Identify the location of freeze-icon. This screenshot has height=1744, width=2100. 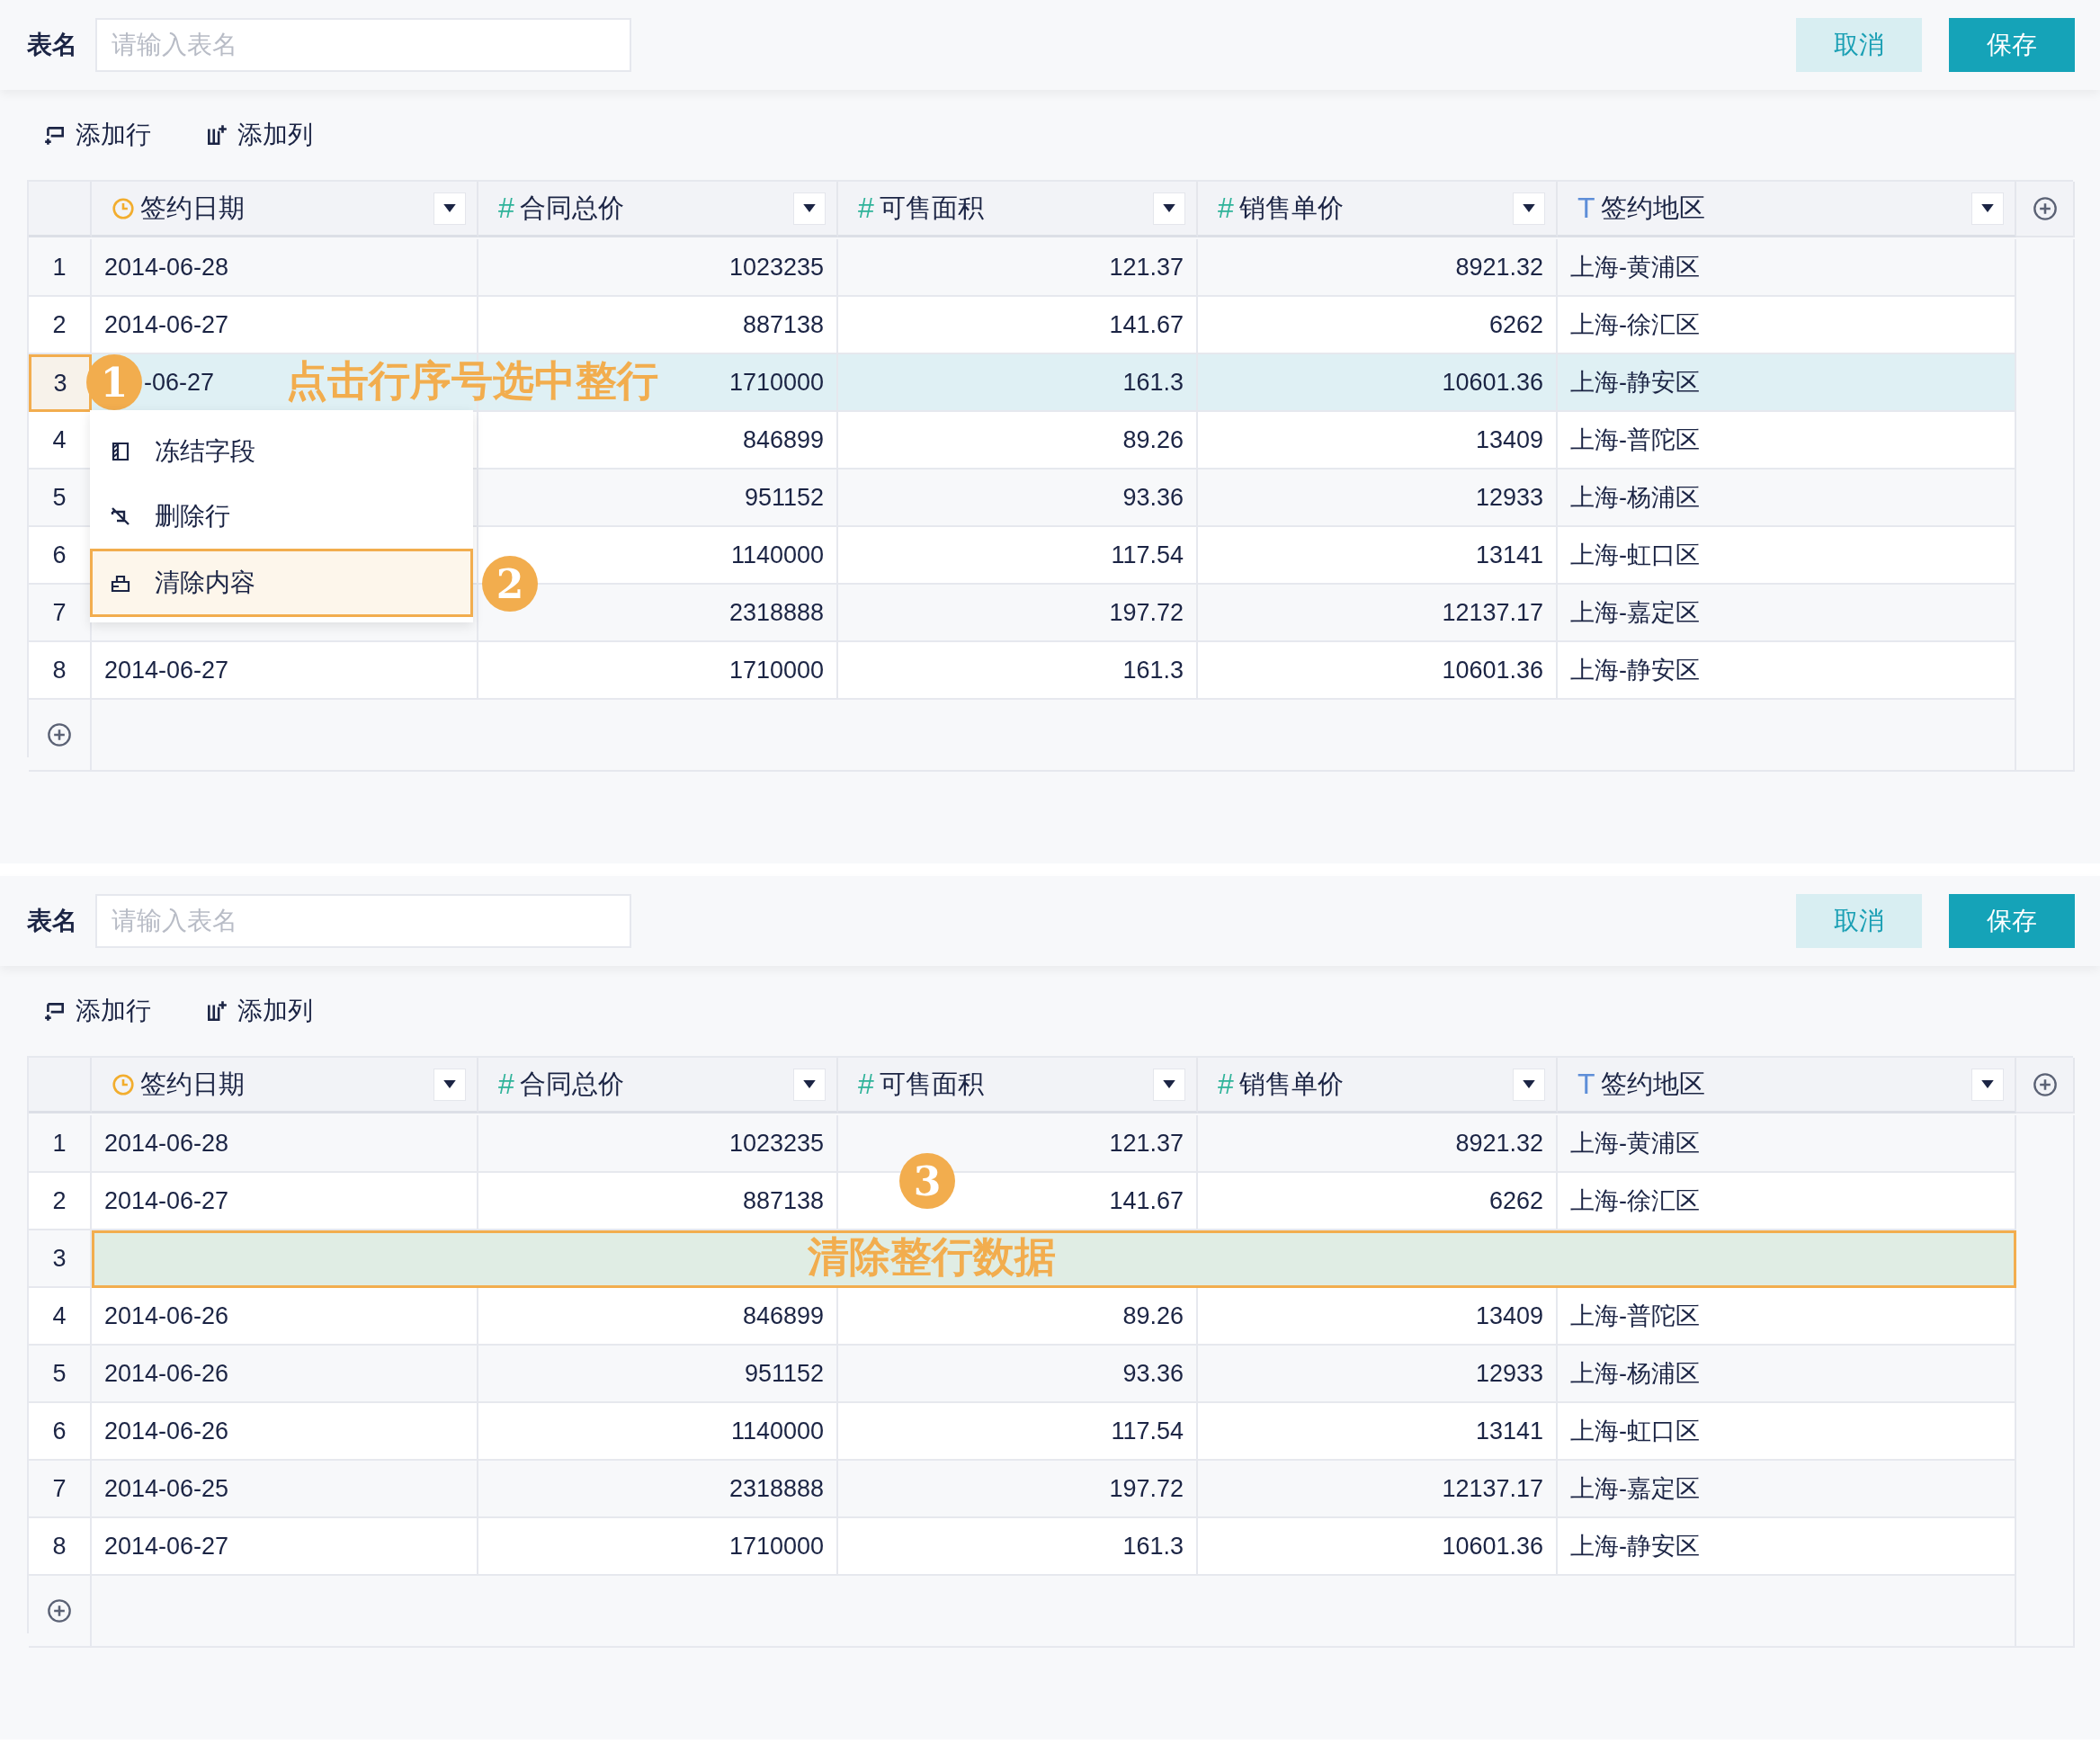
(120, 452).